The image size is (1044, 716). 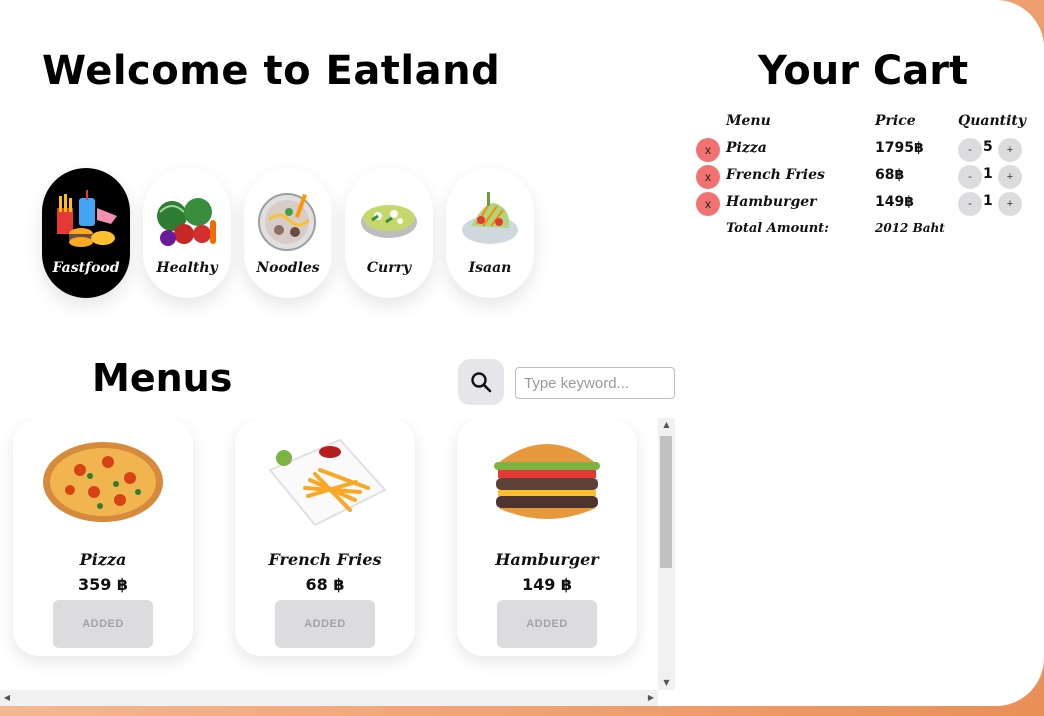 What do you see at coordinates (87, 218) in the screenshot?
I see `fastfood-icon` at bounding box center [87, 218].